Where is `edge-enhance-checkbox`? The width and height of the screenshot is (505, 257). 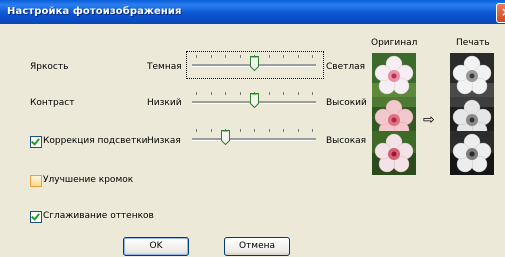 edge-enhance-checkbox is located at coordinates (36, 181).